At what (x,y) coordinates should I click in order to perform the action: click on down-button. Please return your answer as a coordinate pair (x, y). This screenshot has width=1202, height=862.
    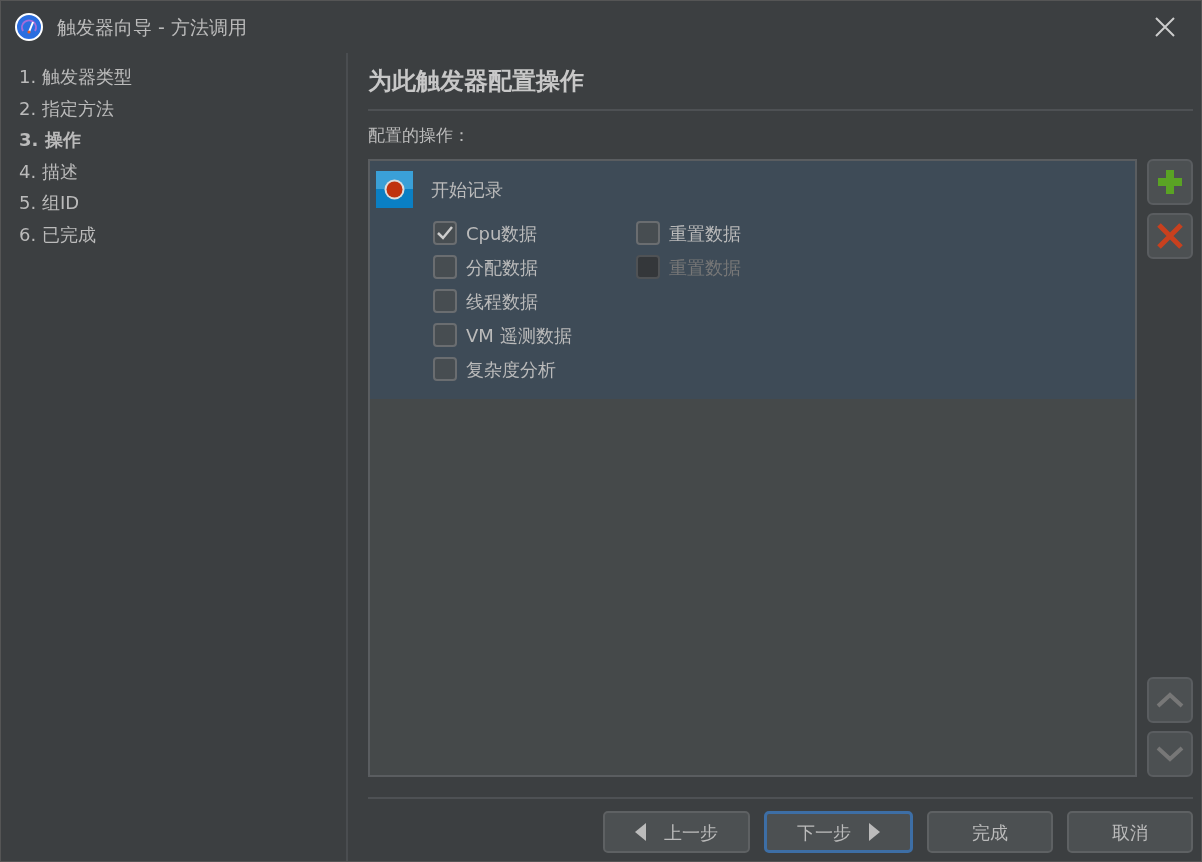
    Looking at the image, I should click on (1170, 754).